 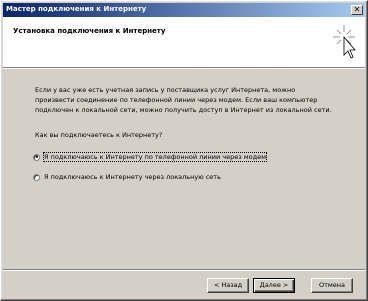 What do you see at coordinates (184, 68) in the screenshot?
I see `header-separator` at bounding box center [184, 68].